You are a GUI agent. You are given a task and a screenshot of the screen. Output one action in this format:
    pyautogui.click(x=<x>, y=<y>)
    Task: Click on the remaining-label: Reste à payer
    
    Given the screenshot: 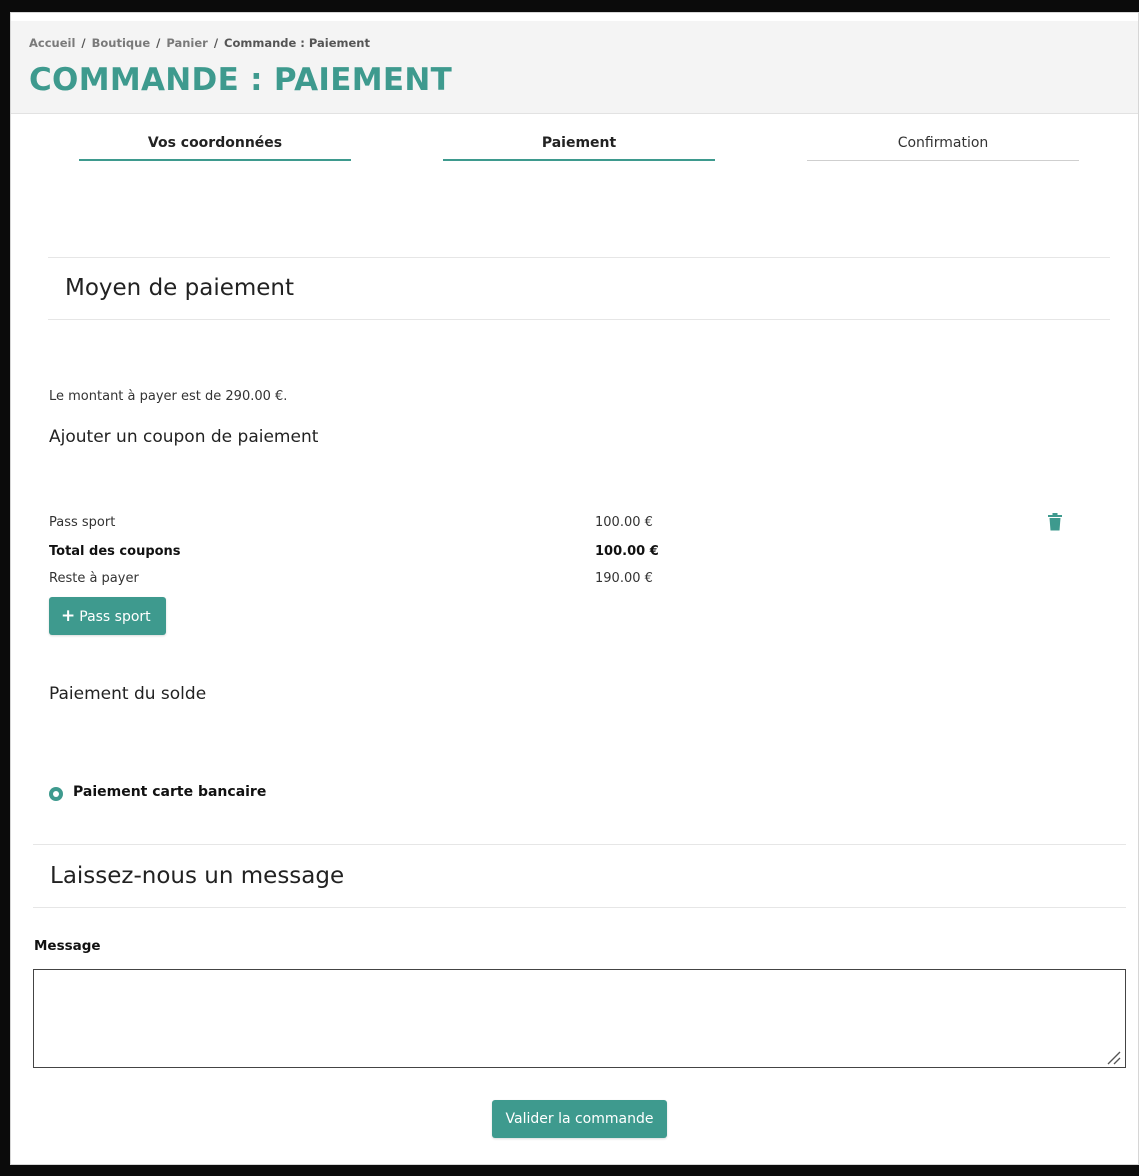 What is the action you would take?
    pyautogui.click(x=94, y=578)
    